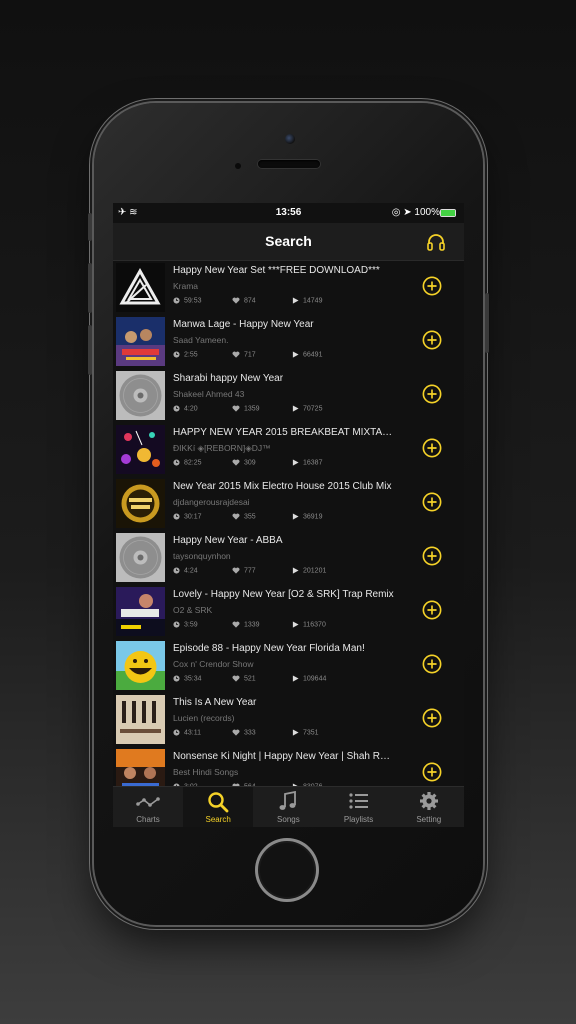 The image size is (576, 1024). I want to click on plays: 66491, so click(307, 354).